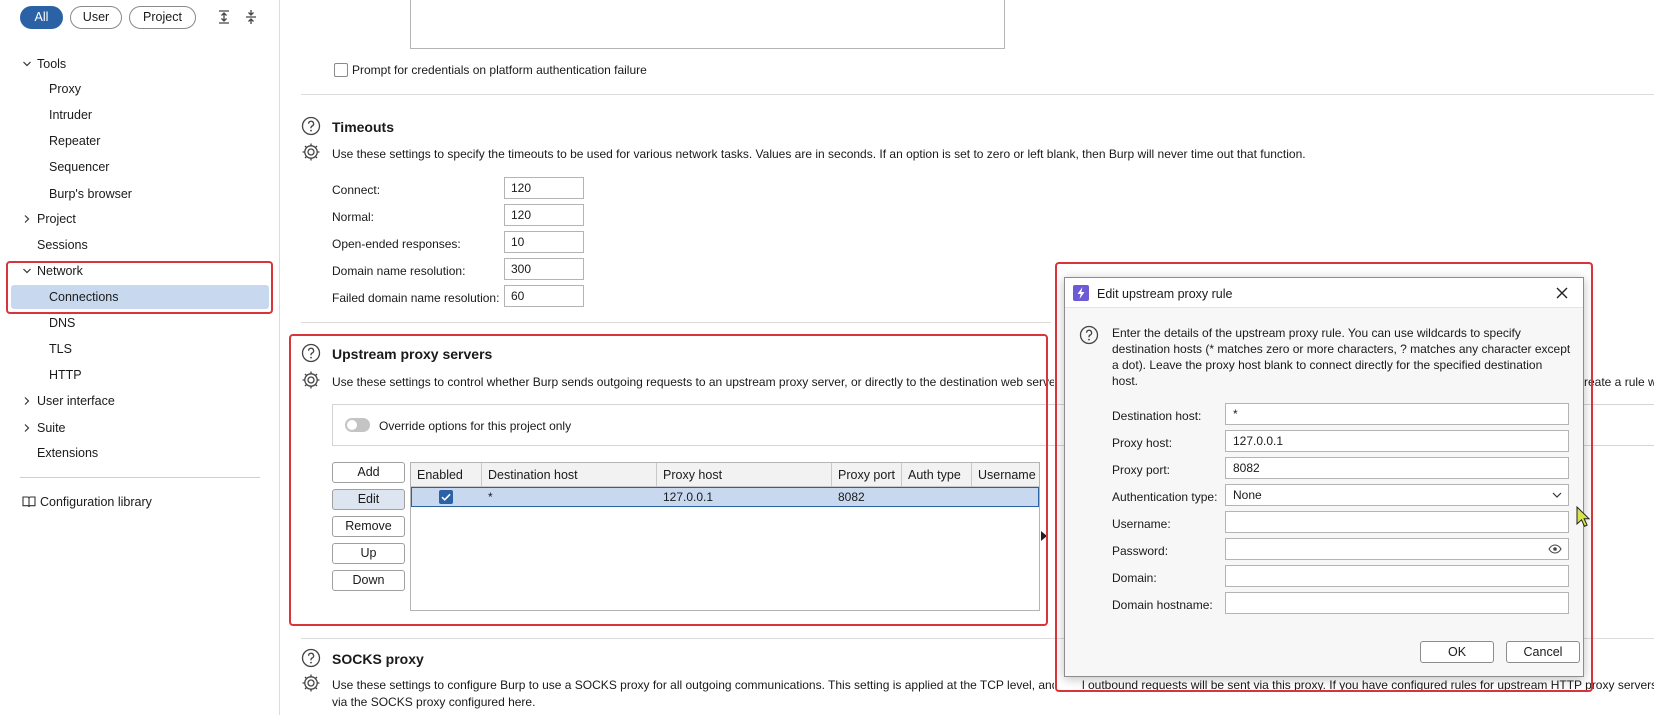  What do you see at coordinates (368, 499) in the screenshot?
I see `edit-rule-button: Edit` at bounding box center [368, 499].